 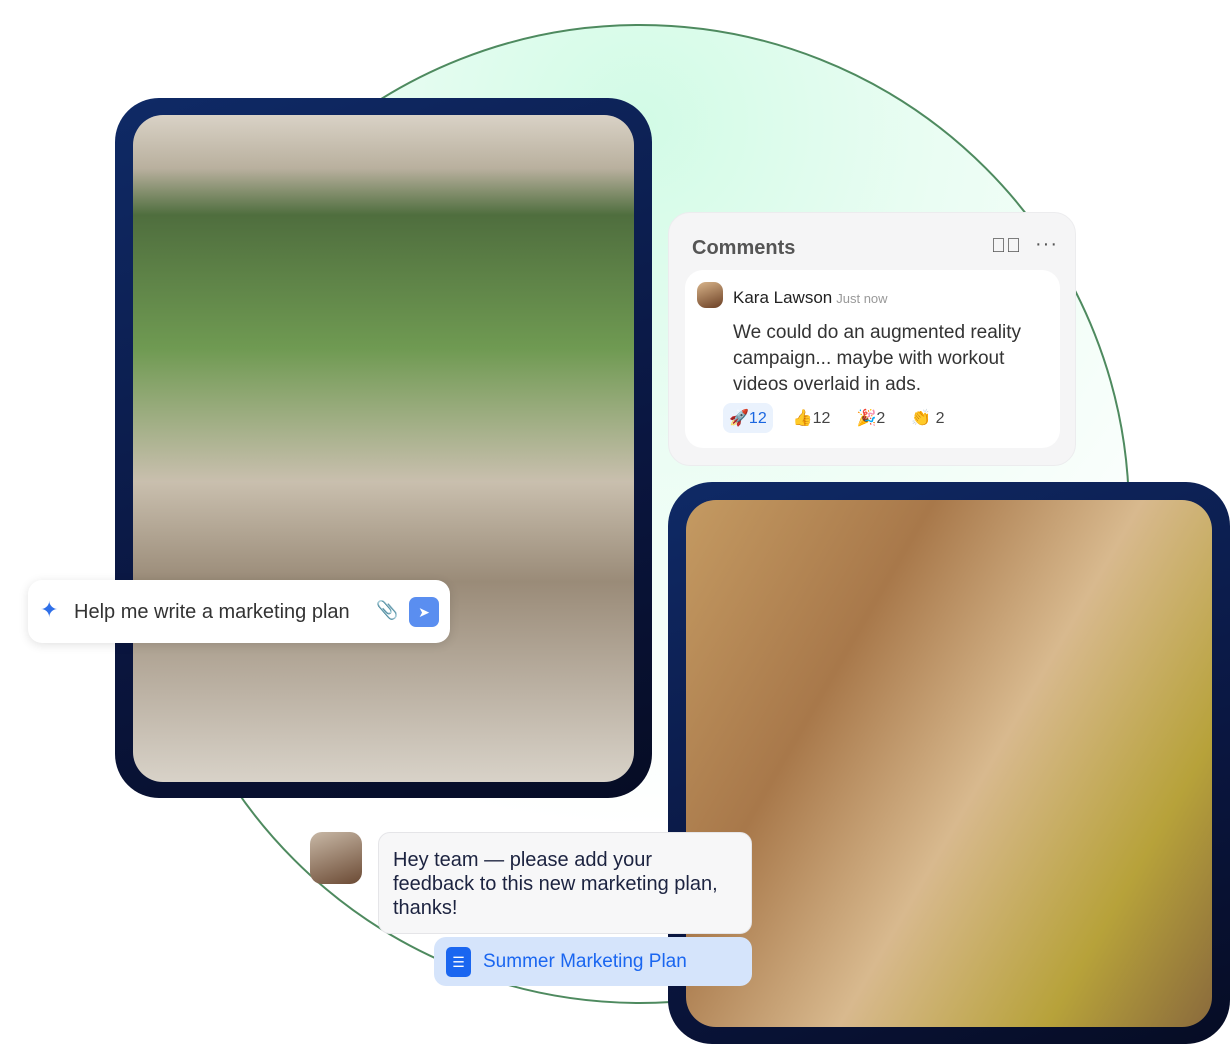 What do you see at coordinates (212, 612) in the screenshot?
I see `prompt-text: Help me write a marketing plan` at bounding box center [212, 612].